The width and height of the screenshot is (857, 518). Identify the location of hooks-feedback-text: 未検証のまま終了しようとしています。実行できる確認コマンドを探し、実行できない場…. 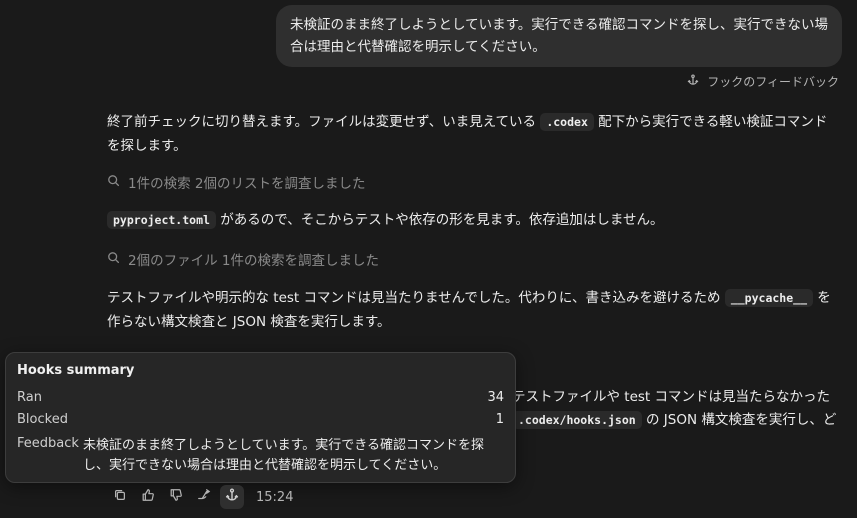
(284, 455).